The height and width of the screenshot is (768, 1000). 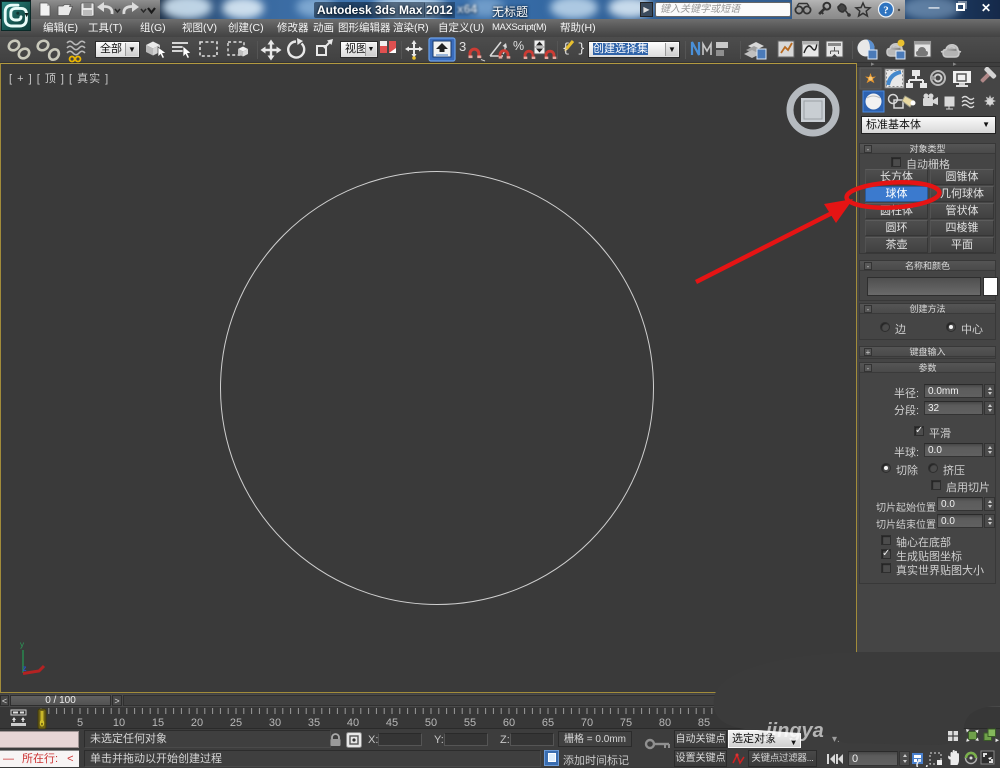 What do you see at coordinates (353, 723) in the screenshot?
I see `svg-text: 40` at bounding box center [353, 723].